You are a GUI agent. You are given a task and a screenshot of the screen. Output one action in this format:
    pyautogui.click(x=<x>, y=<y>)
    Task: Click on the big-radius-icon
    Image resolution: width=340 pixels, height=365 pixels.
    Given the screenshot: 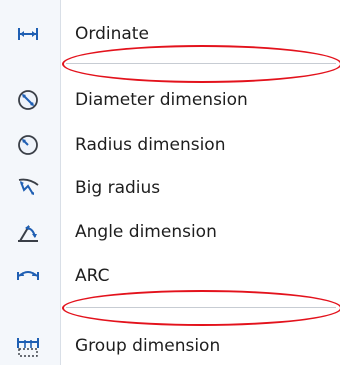 What is the action you would take?
    pyautogui.click(x=28, y=188)
    